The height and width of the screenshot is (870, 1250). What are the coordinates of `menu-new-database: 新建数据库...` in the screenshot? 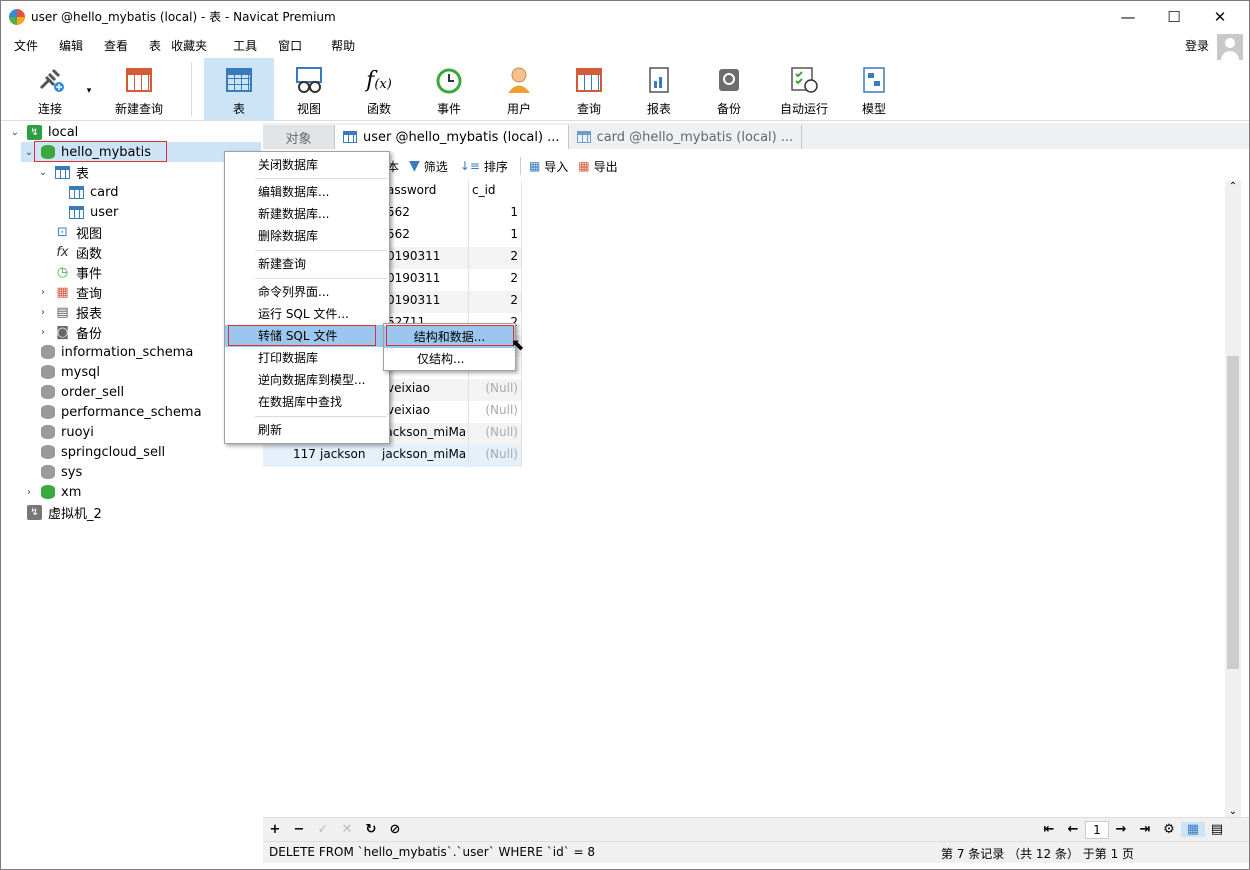 It's located at (307, 214).